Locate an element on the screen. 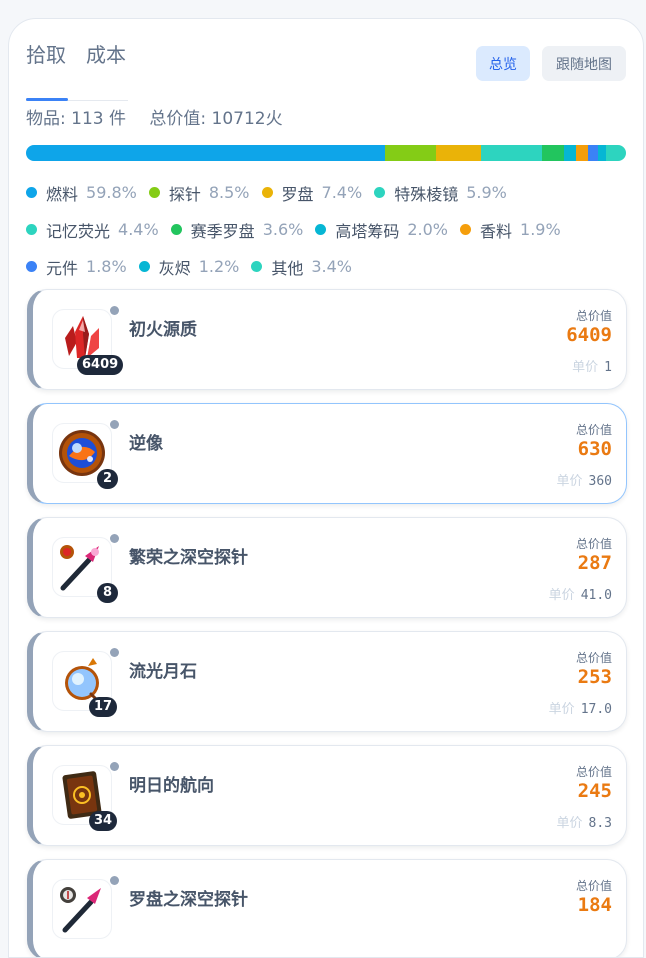  item-card: 34 明日的航向 总价值 245 单价 8.3 is located at coordinates (327, 795).